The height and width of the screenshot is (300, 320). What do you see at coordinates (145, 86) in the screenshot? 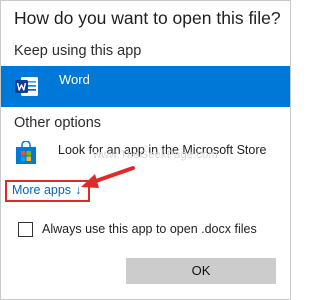
I see `app-option-word: Word` at bounding box center [145, 86].